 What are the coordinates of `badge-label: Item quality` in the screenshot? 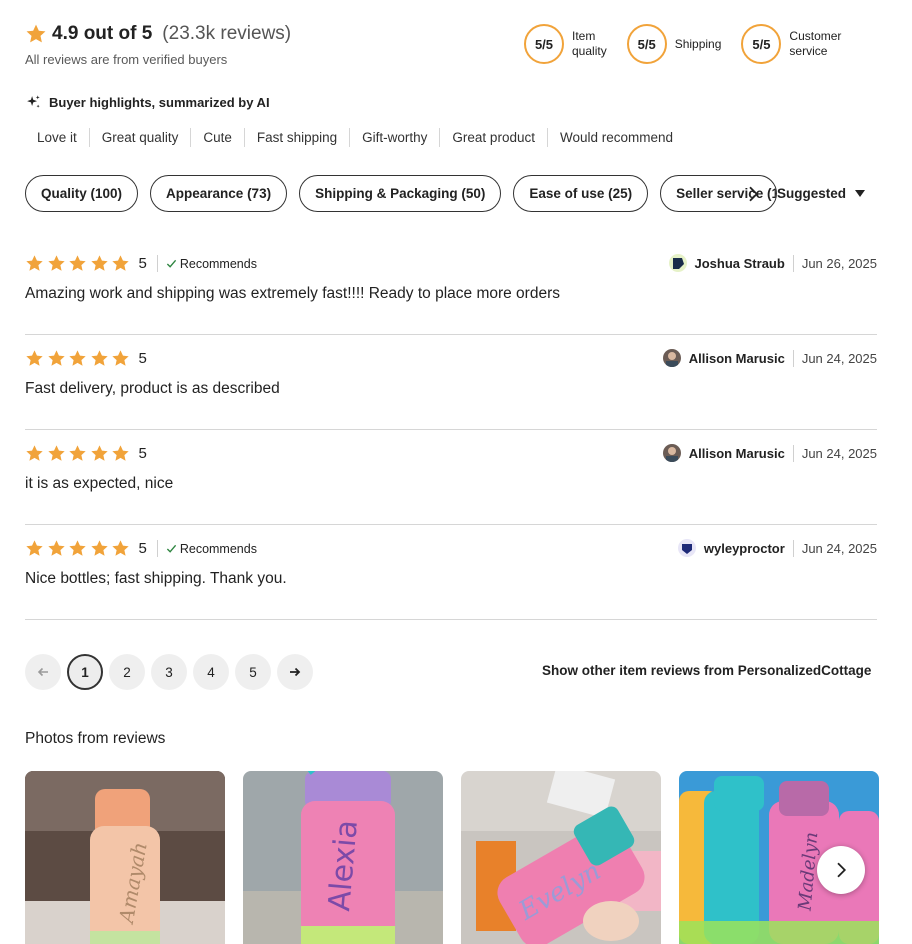 It's located at (589, 43).